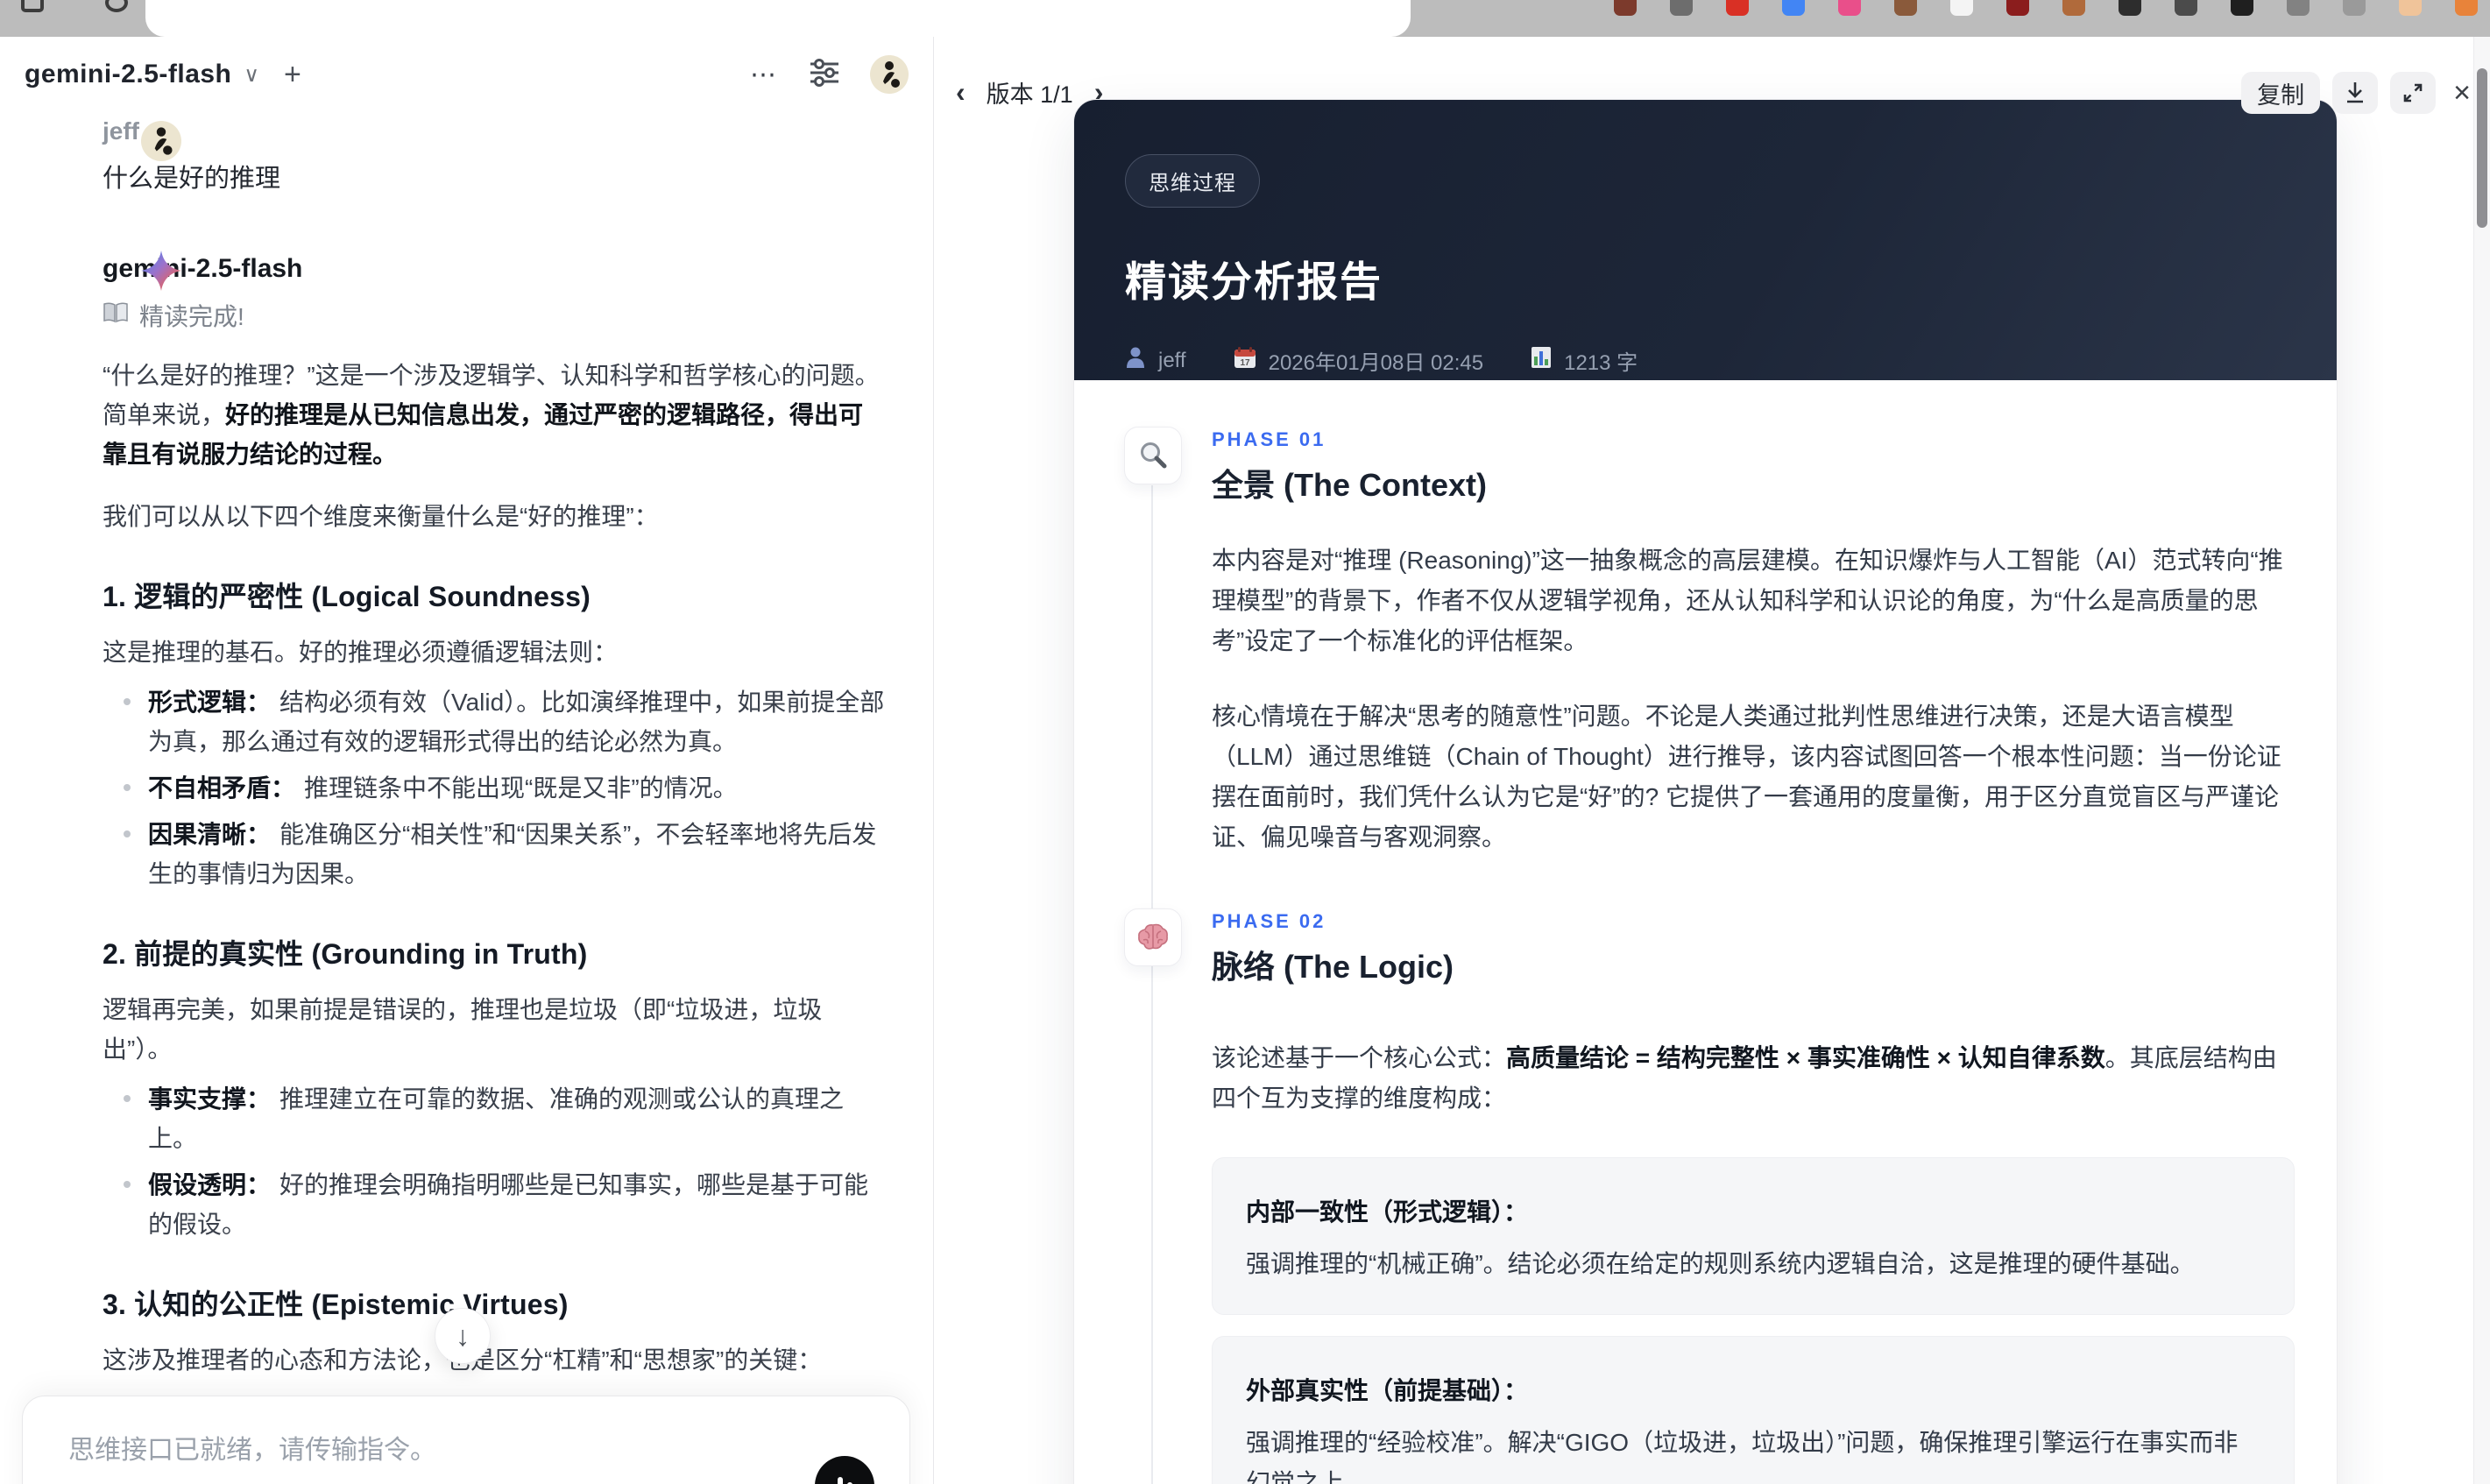  Describe the element at coordinates (161, 271) in the screenshot. I see `gemini-star-icon` at that location.